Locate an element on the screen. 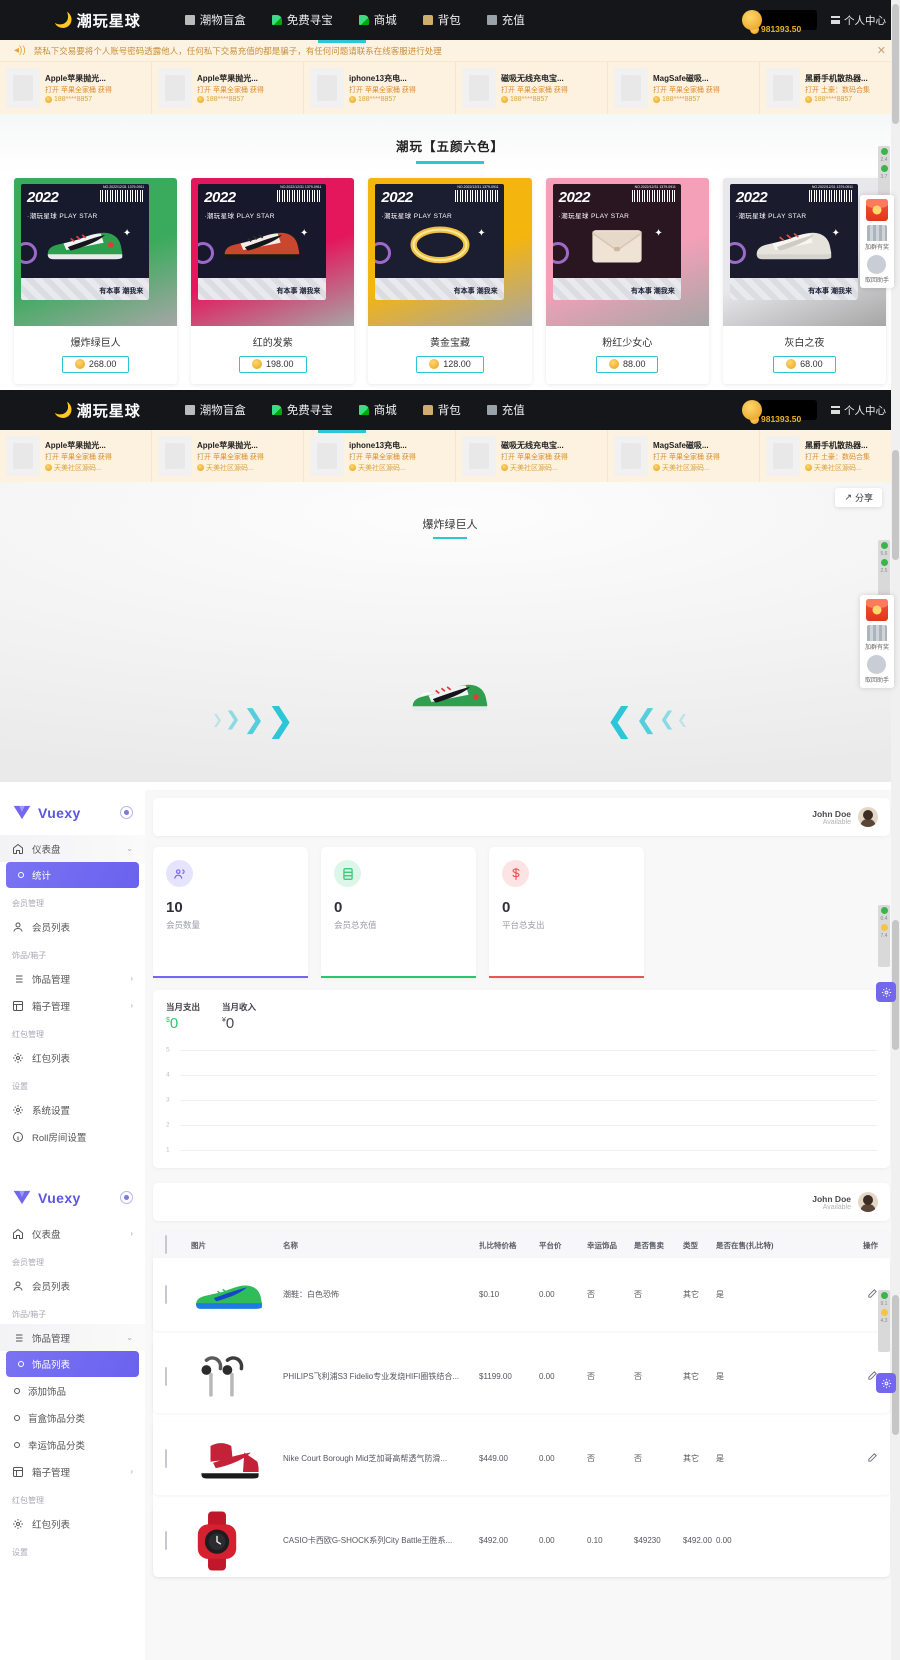  share-button: ↗ 分享 is located at coordinates (858, 497).